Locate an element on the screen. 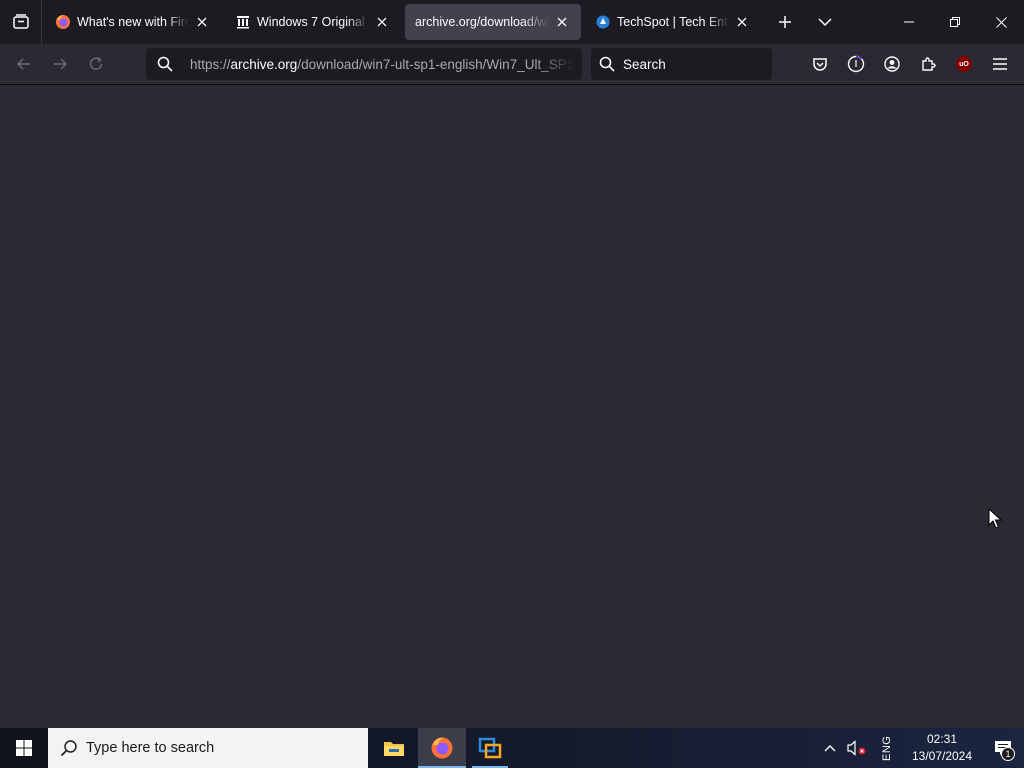 The image size is (1024, 768). tab-title: Windows 7 Original (x86) is located at coordinates (313, 22).